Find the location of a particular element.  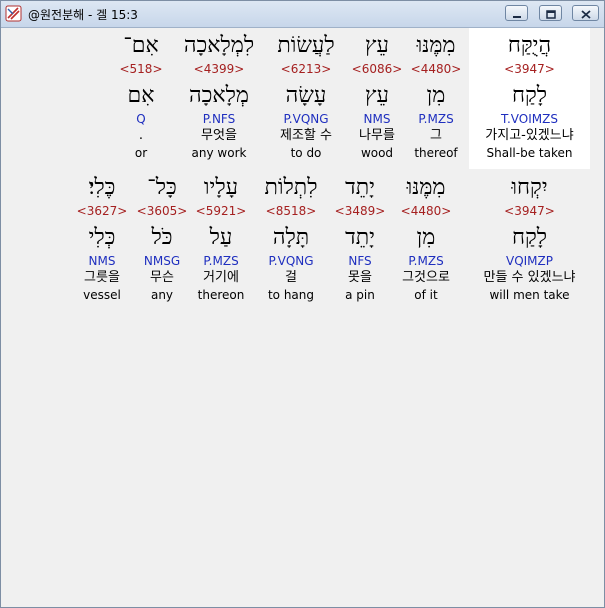

english-gloss: thereof is located at coordinates (436, 153).